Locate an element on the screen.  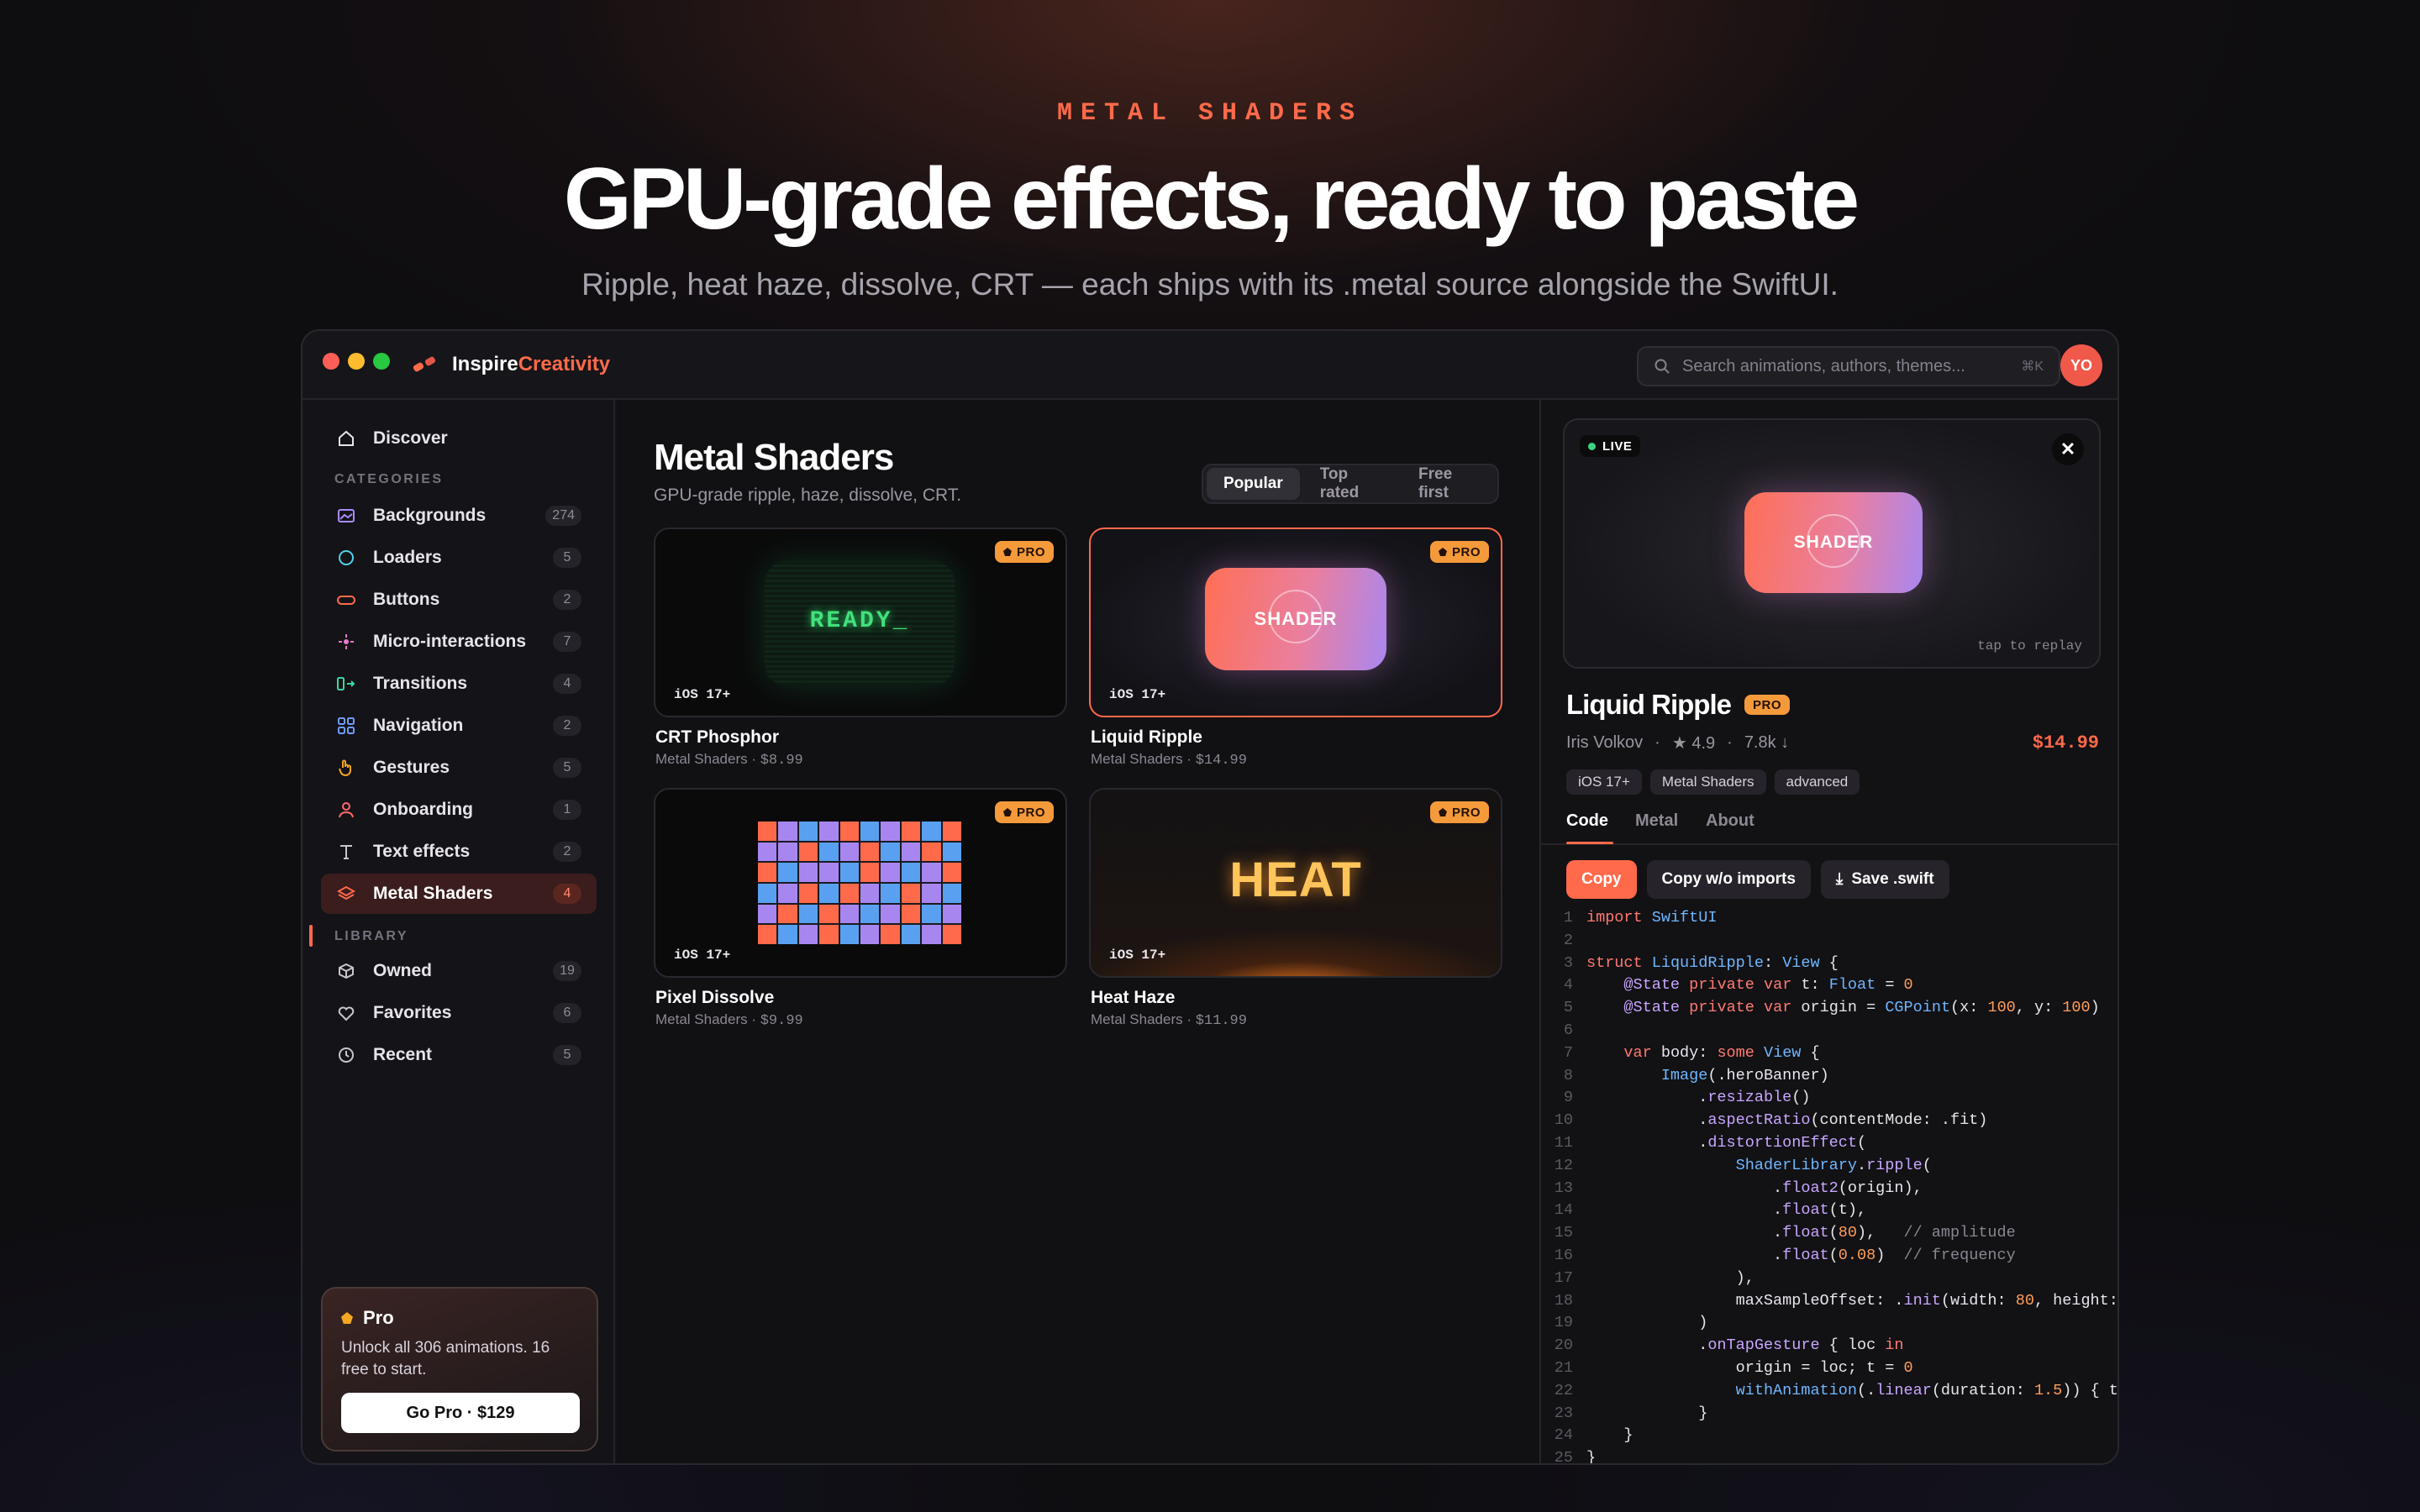
line-text: .float(0.08) // frequency is located at coordinates (1801, 1255).